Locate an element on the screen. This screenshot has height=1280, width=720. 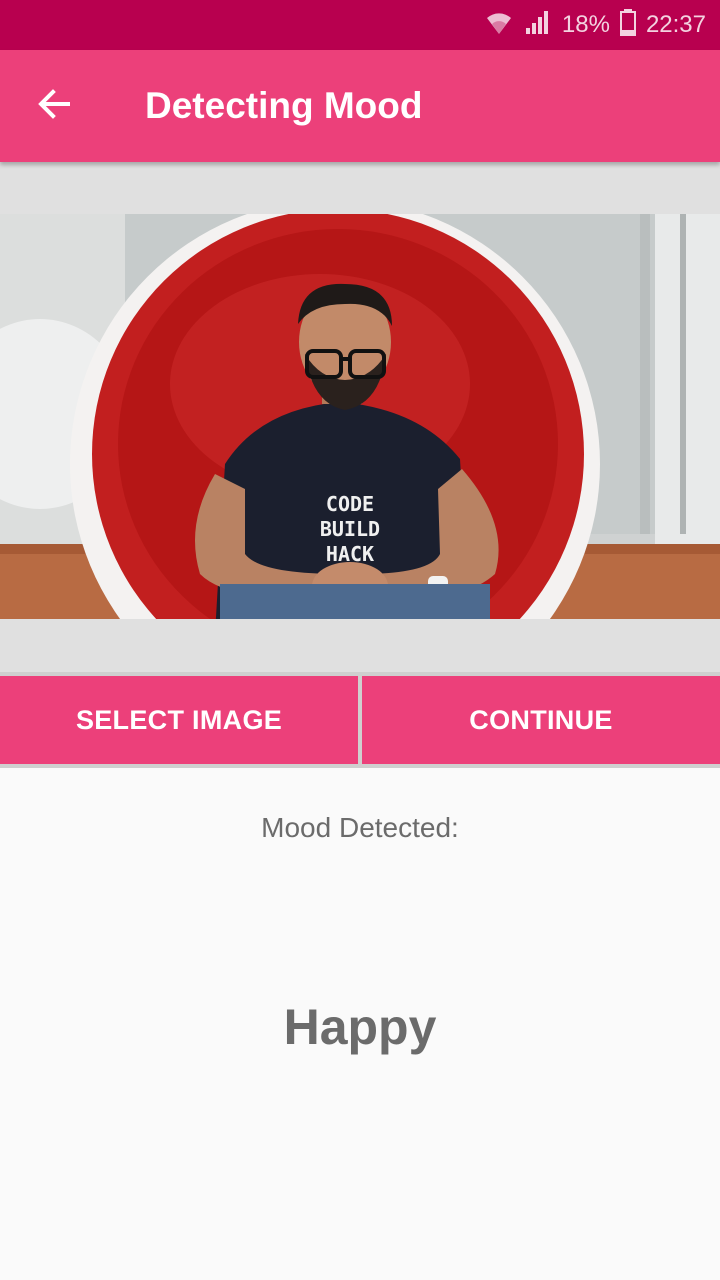
svg-text: HACK is located at coordinates (350, 554).